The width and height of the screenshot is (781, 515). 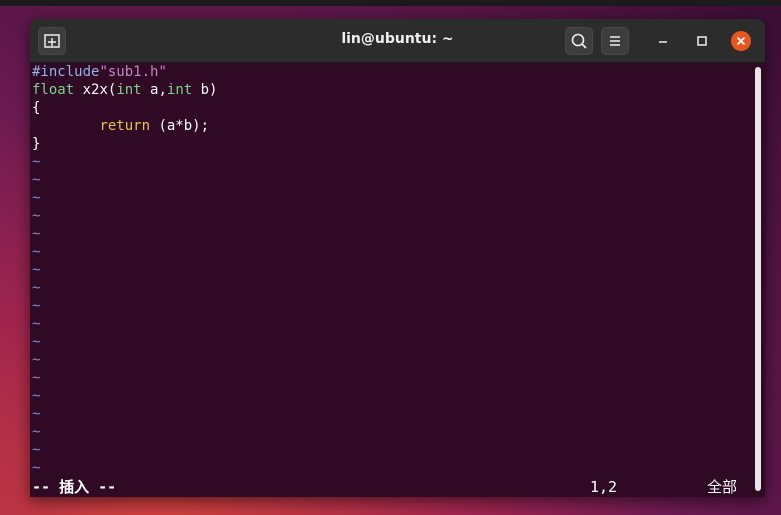 I want to click on maximize-icon, so click(x=702, y=41).